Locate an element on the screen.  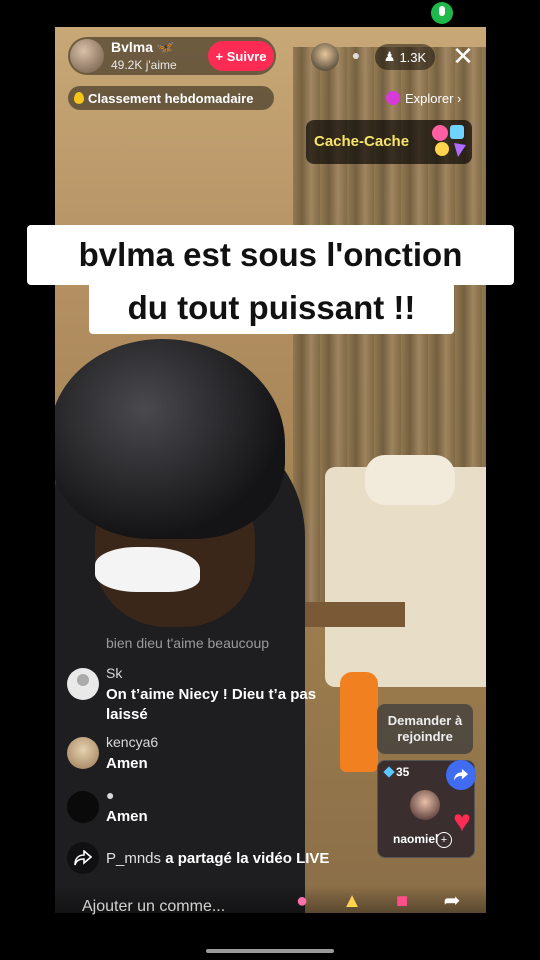
comment-username: Sk is located at coordinates (114, 673).